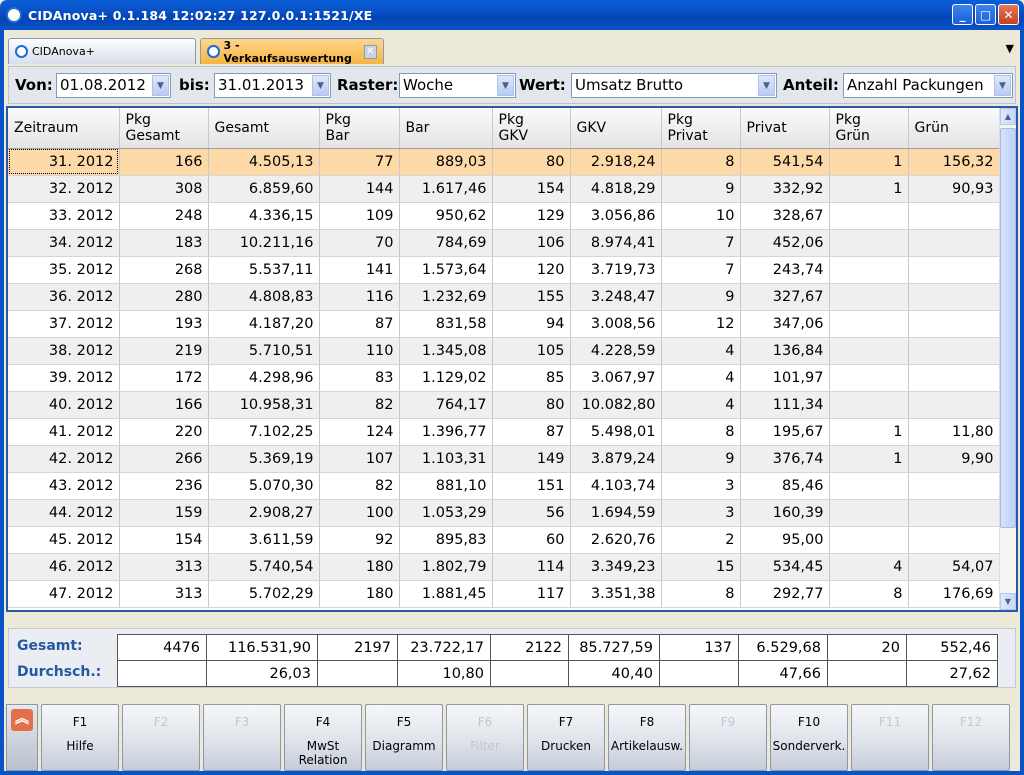 Image resolution: width=1024 pixels, height=775 pixels. I want to click on col-header-zeitraum: Zeitraum, so click(64, 128).